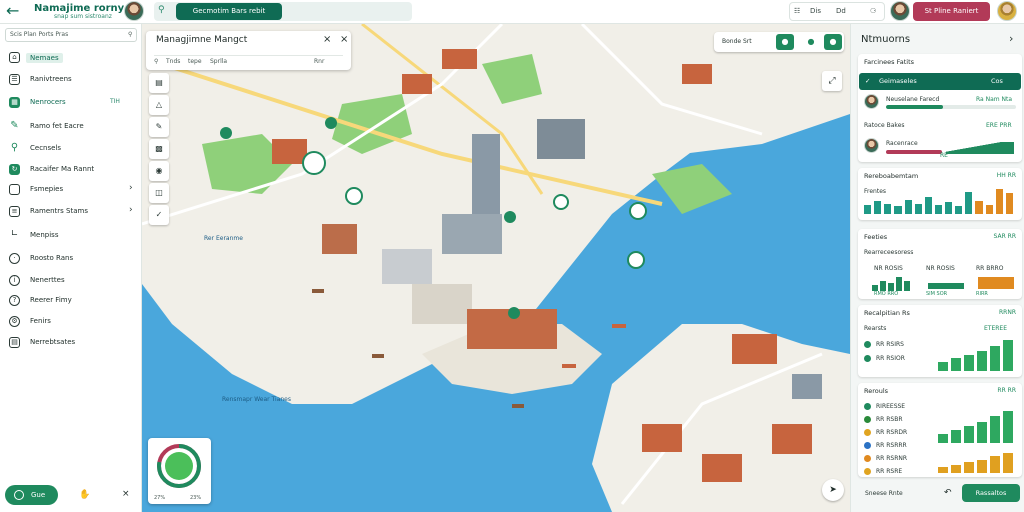 The width and height of the screenshot is (1024, 512). Describe the element at coordinates (832, 81) in the screenshot. I see `expand-icon: ⤢` at that location.